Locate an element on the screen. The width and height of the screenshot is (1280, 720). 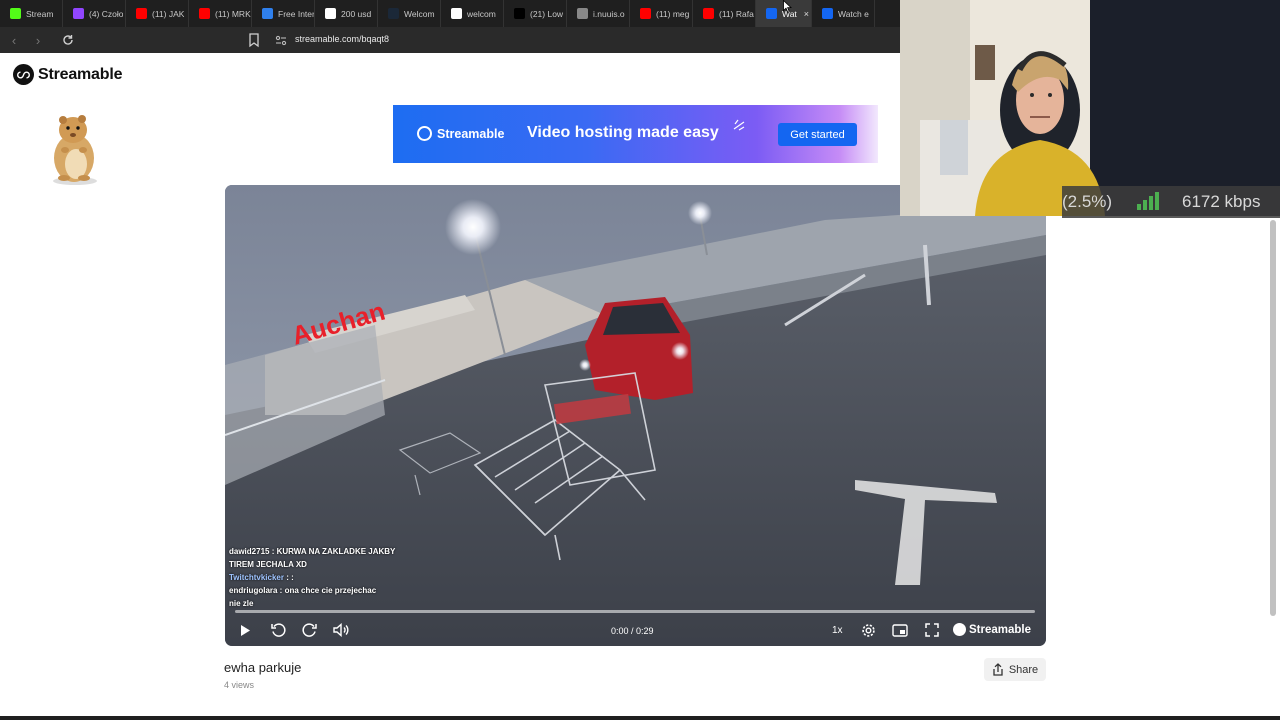
view-count: 4 views is located at coordinates (239, 685).